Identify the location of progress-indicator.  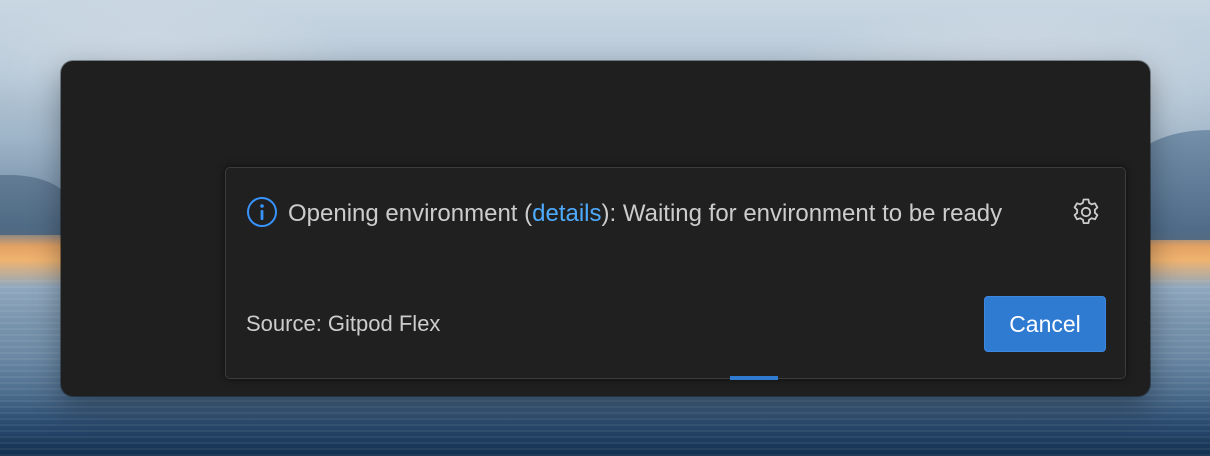
(754, 378).